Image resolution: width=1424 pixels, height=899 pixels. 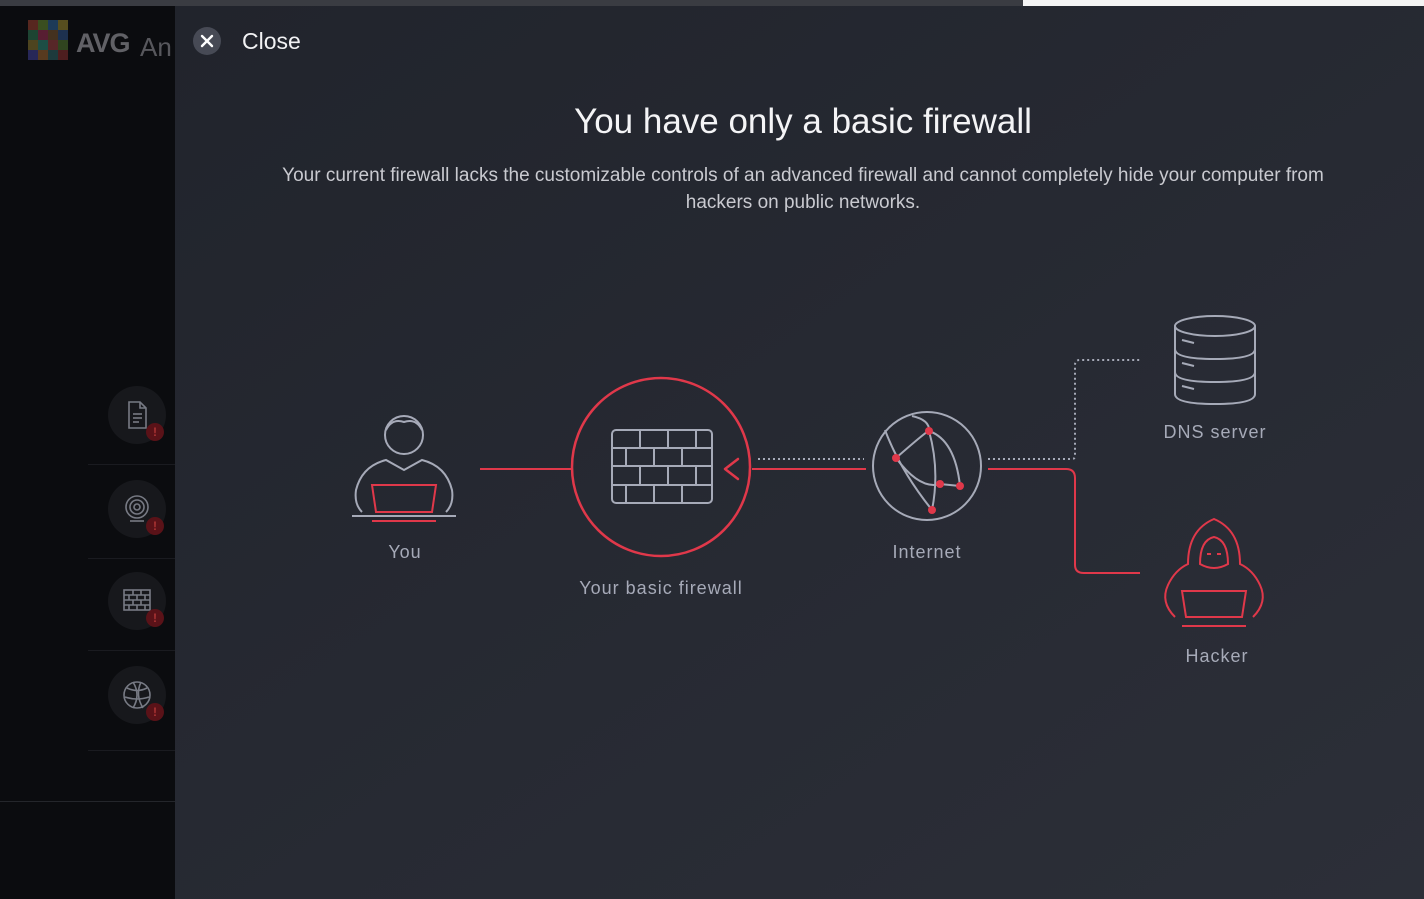 I want to click on arrow-head-icon, so click(x=731, y=469).